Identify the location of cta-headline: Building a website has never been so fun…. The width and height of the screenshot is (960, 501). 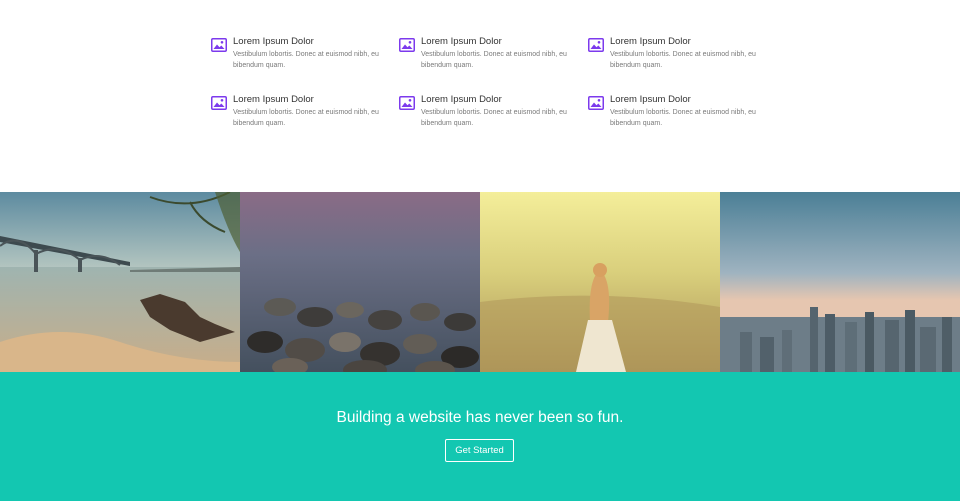
(480, 417).